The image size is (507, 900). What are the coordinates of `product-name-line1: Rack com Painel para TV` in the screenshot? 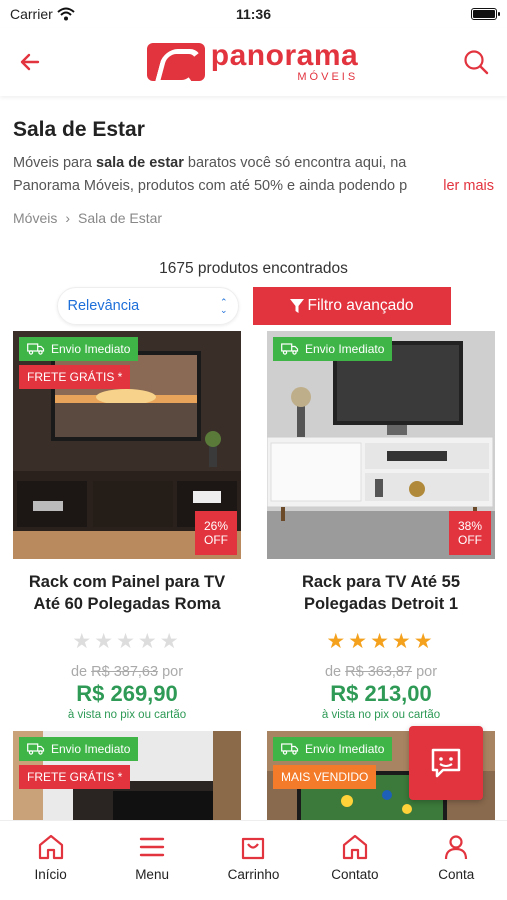 It's located at (127, 582).